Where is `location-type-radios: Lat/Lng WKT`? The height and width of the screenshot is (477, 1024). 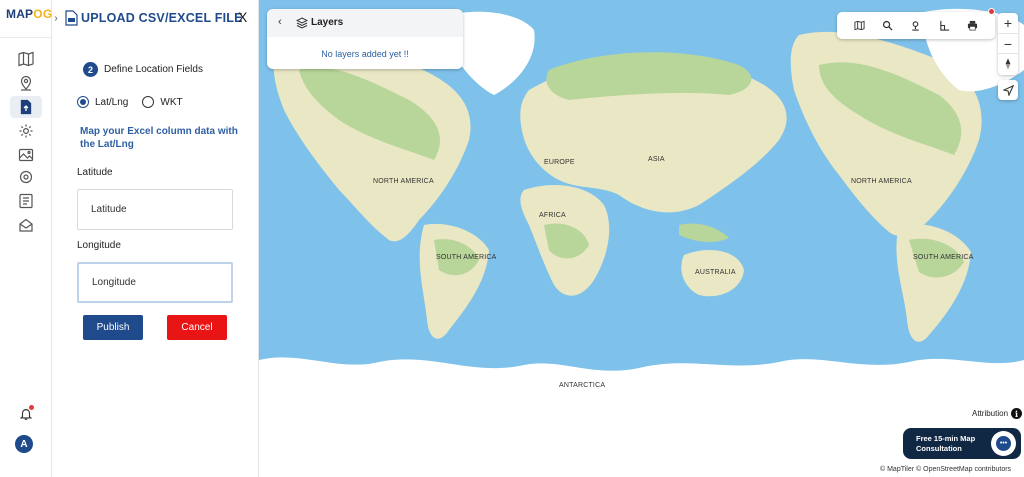
location-type-radios: Lat/Lng WKT is located at coordinates (137, 102).